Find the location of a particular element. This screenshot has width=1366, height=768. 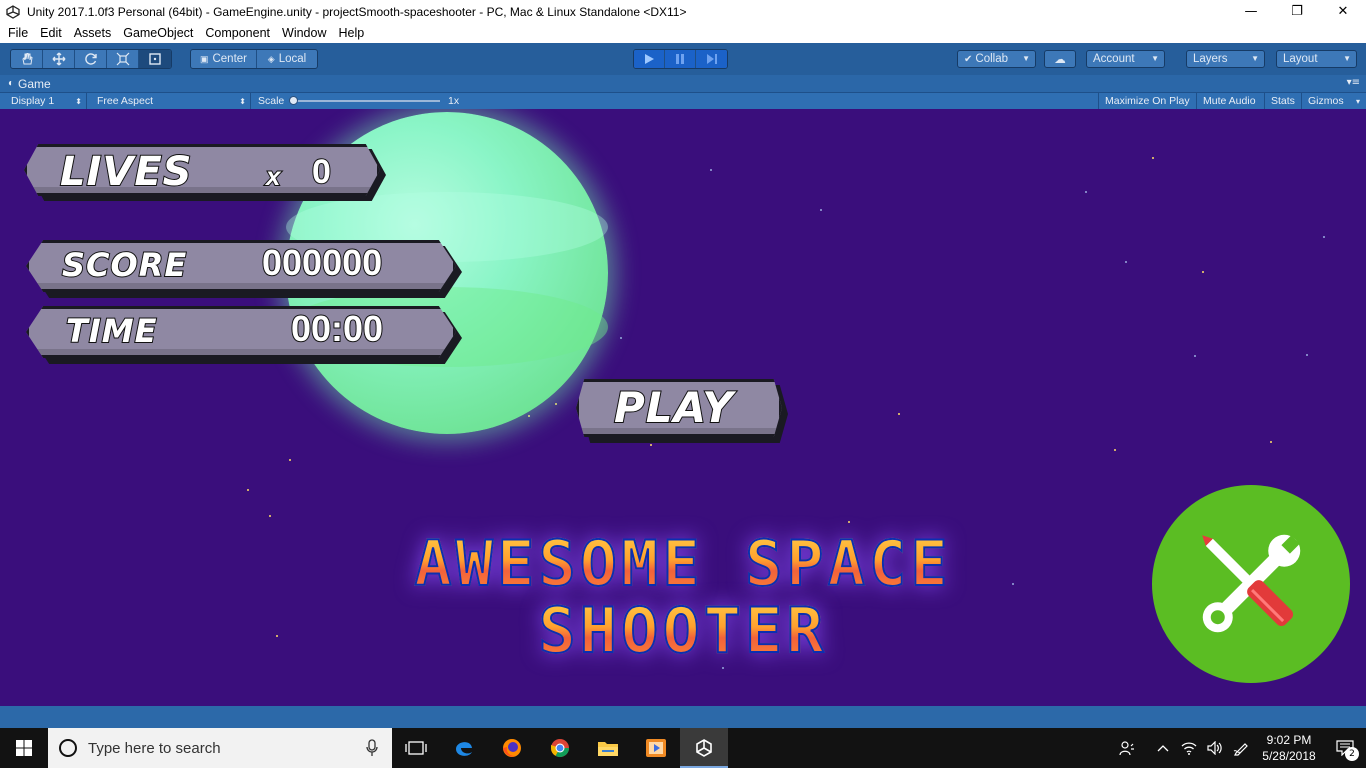

time-label: TIME is located at coordinates (111, 331).